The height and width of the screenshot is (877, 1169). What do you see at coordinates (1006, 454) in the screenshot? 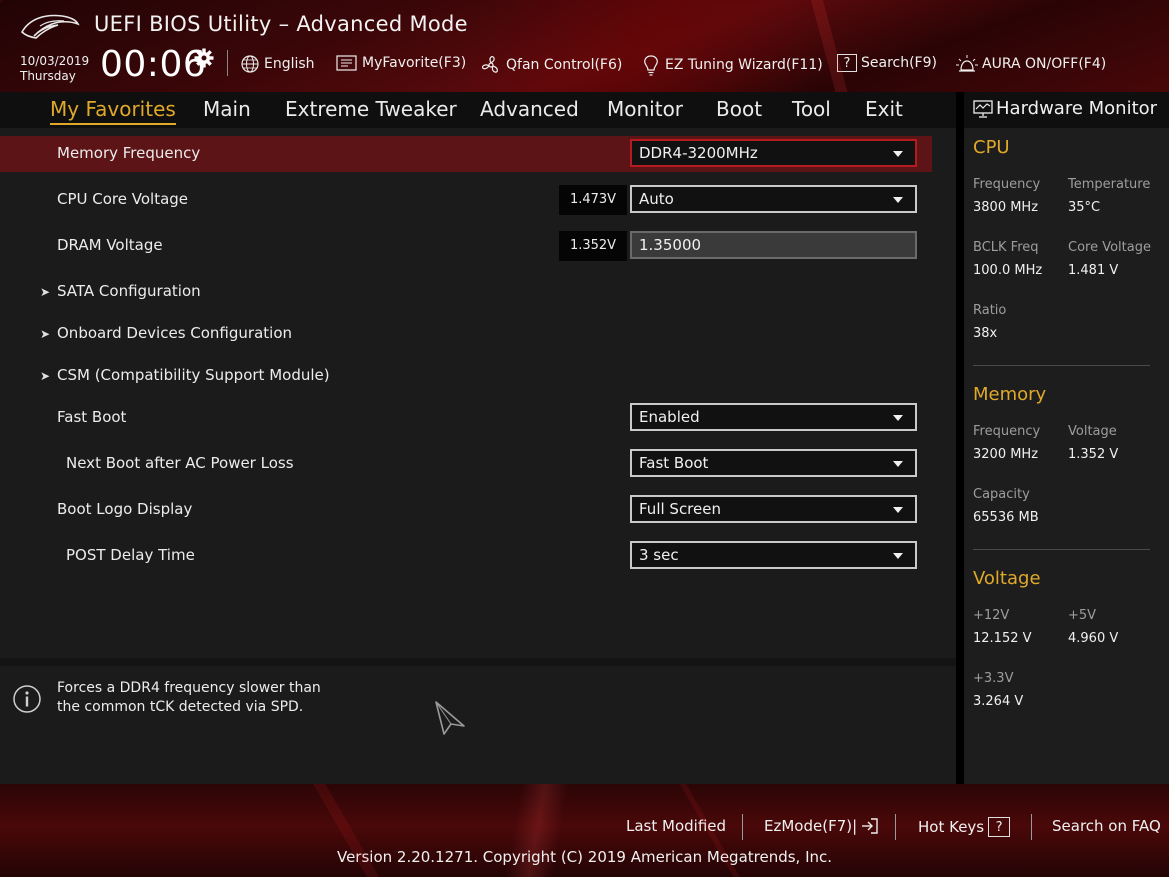
I see `memory-frequency-monitor-value: 3200 MHz` at bounding box center [1006, 454].